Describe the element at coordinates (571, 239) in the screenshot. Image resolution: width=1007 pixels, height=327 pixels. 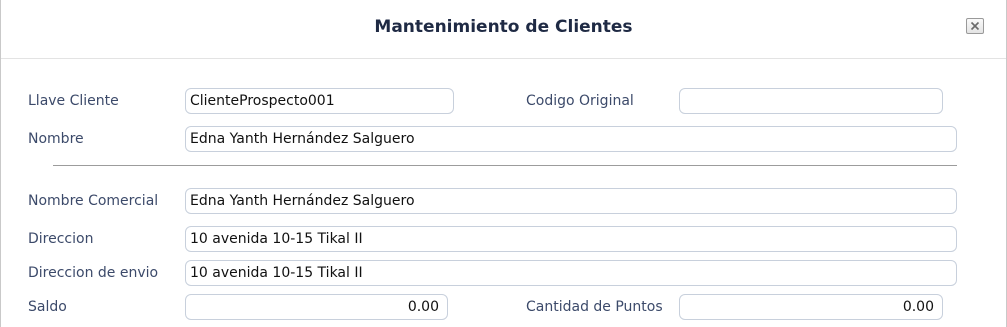
I see `direccion-input: 10 avenida 10-15 Tikal II` at that location.